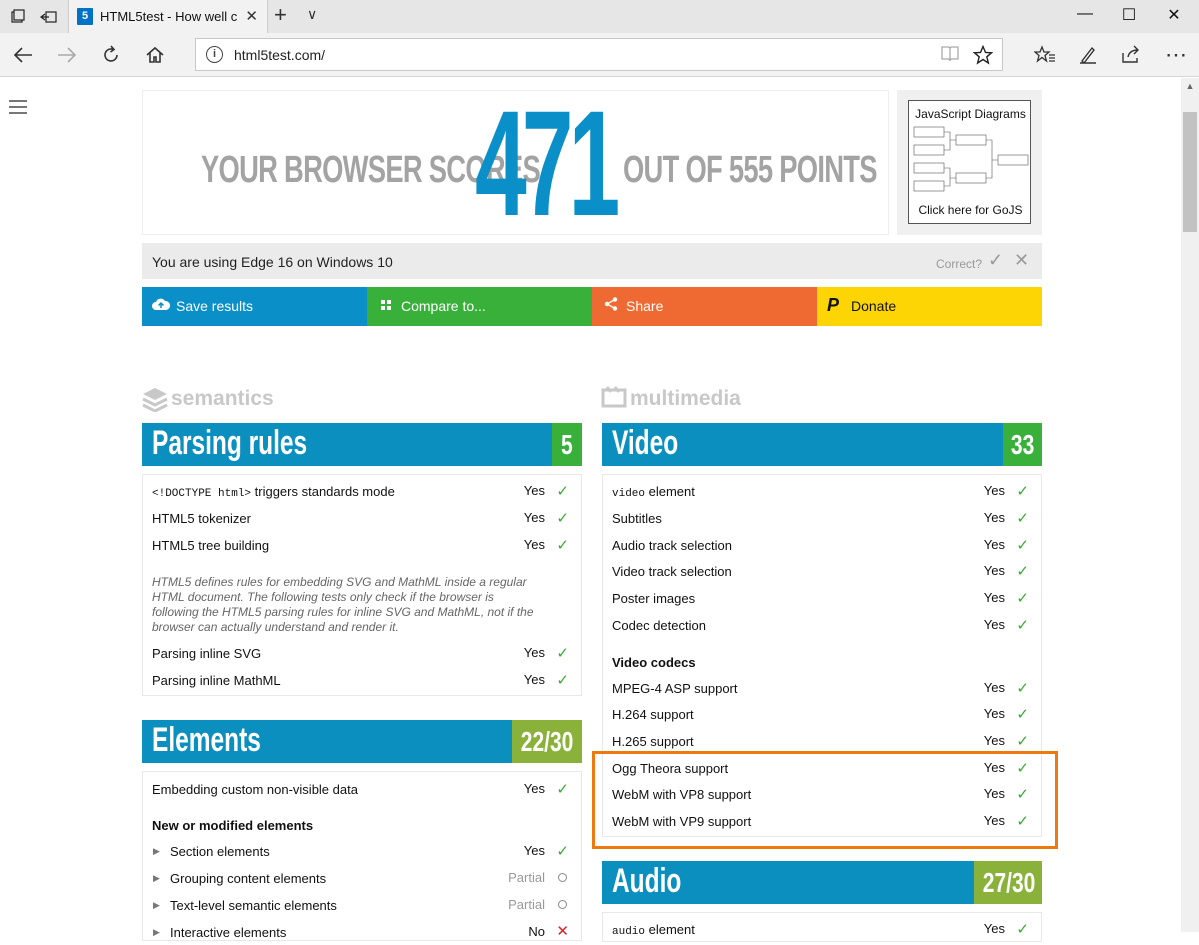 The width and height of the screenshot is (1199, 945). Describe the element at coordinates (685, 398) in the screenshot. I see `category-multimedia: multimedia` at that location.